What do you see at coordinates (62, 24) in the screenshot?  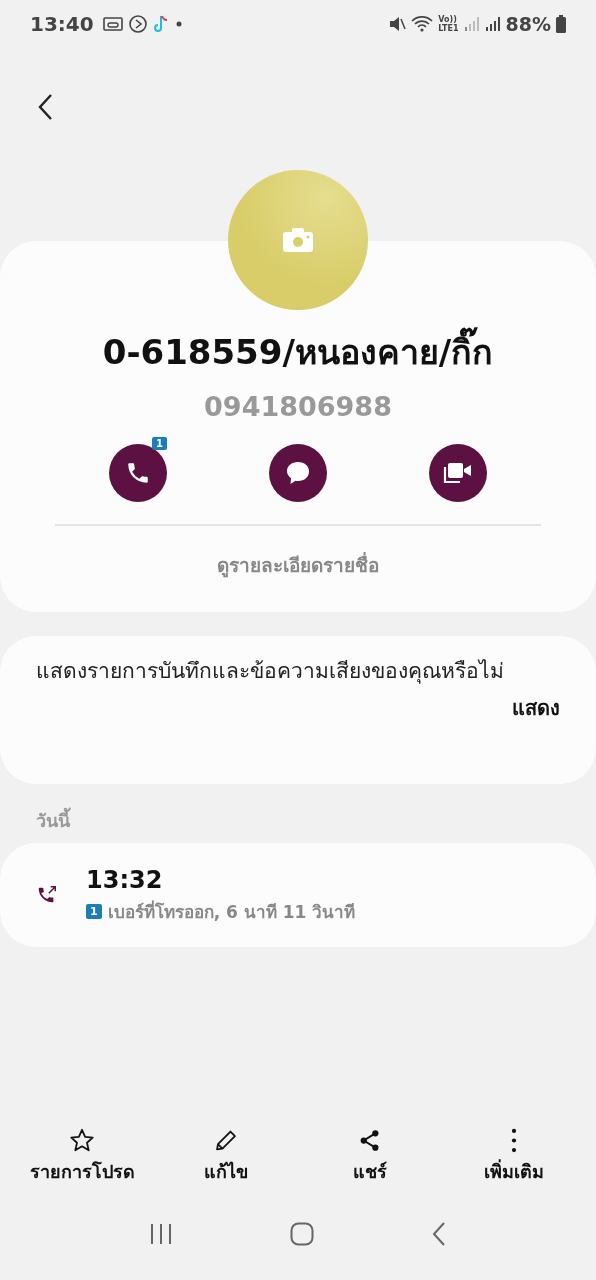 I see `status-time: 13:40` at bounding box center [62, 24].